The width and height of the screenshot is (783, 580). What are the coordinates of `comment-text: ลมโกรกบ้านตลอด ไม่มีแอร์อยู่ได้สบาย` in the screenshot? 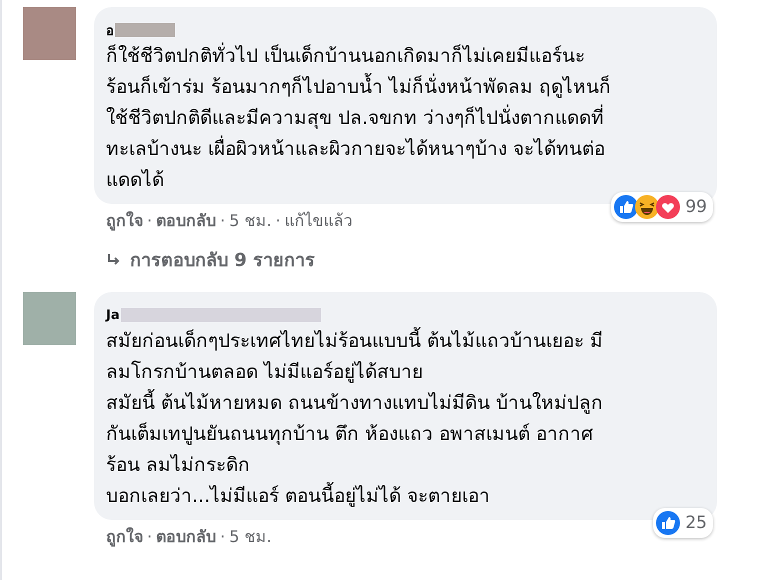 It's located at (265, 372).